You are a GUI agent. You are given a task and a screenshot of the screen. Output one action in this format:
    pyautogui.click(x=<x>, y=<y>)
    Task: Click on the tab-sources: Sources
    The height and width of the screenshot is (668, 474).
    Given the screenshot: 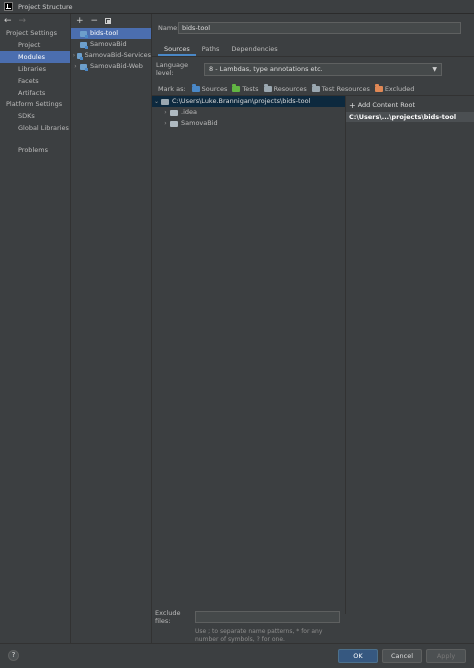 What is the action you would take?
    pyautogui.click(x=177, y=49)
    